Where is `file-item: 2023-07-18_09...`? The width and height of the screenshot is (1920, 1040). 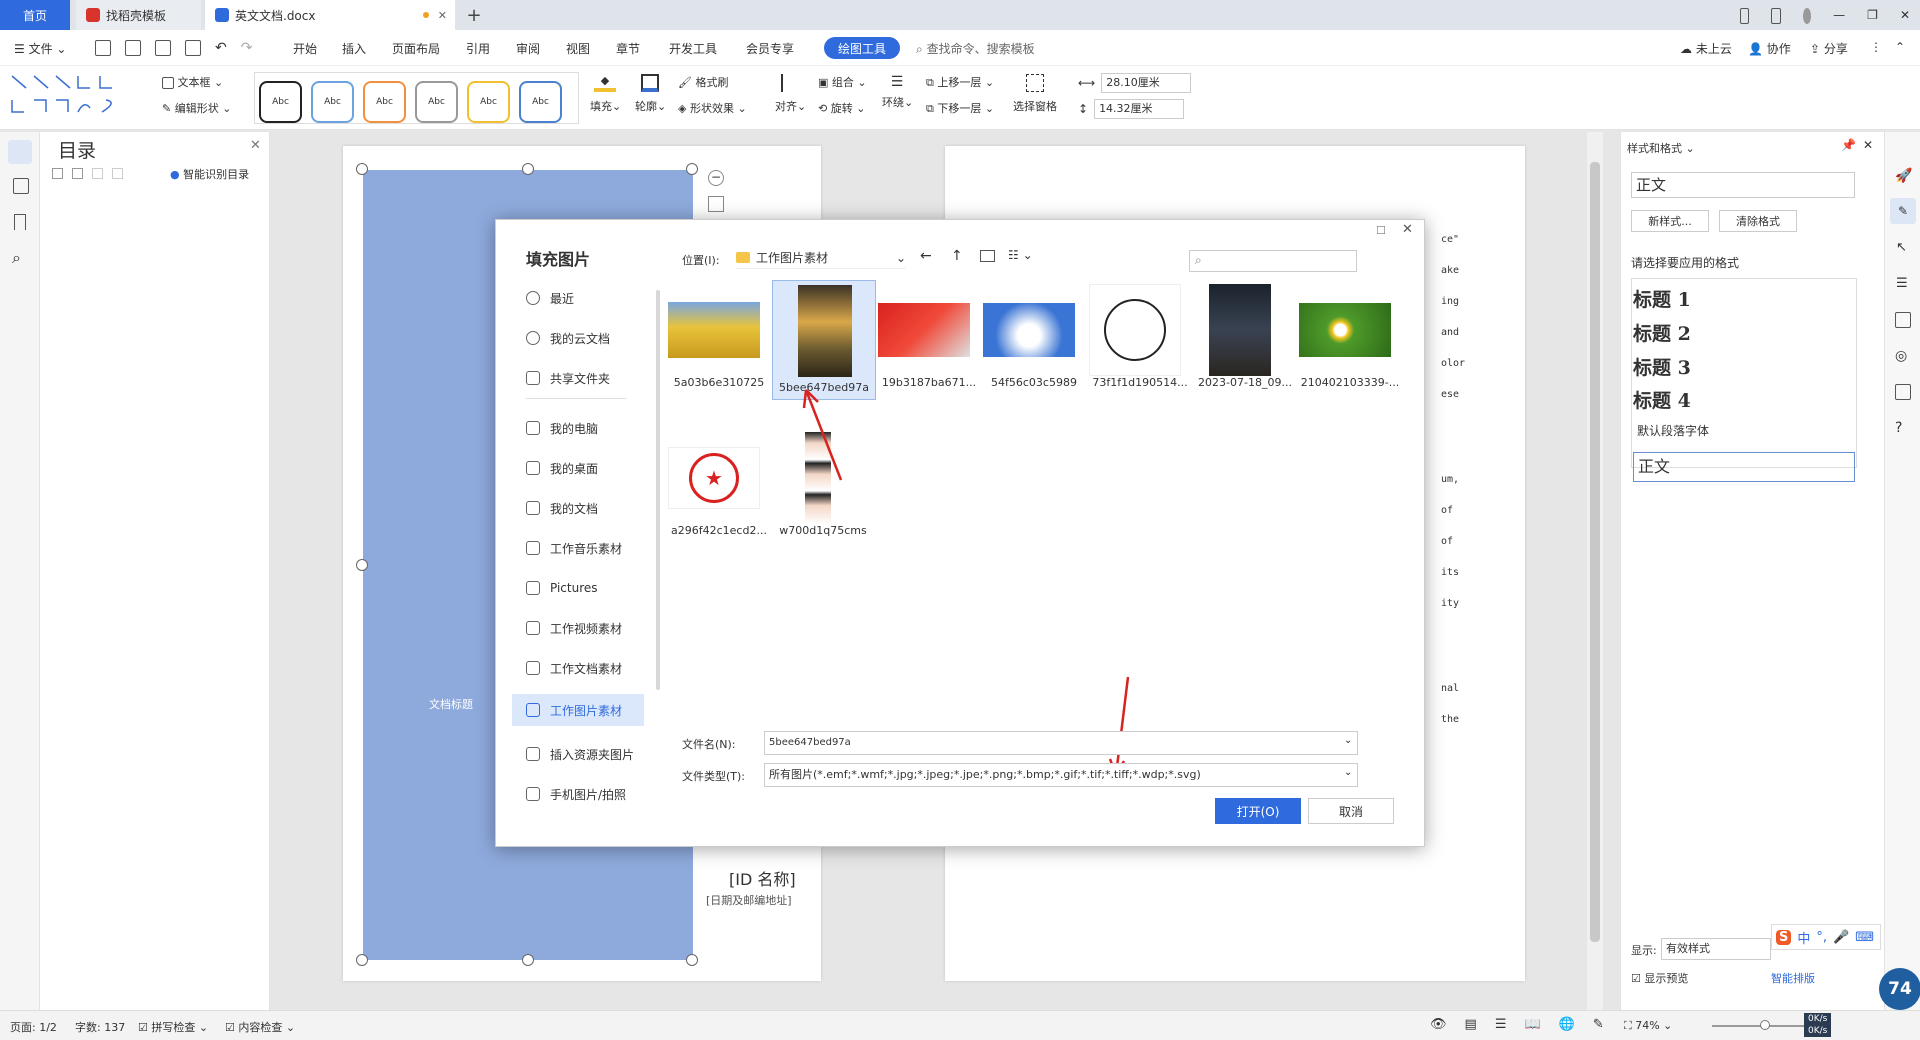
file-item: 2023-07-18_09... is located at coordinates (1245, 336).